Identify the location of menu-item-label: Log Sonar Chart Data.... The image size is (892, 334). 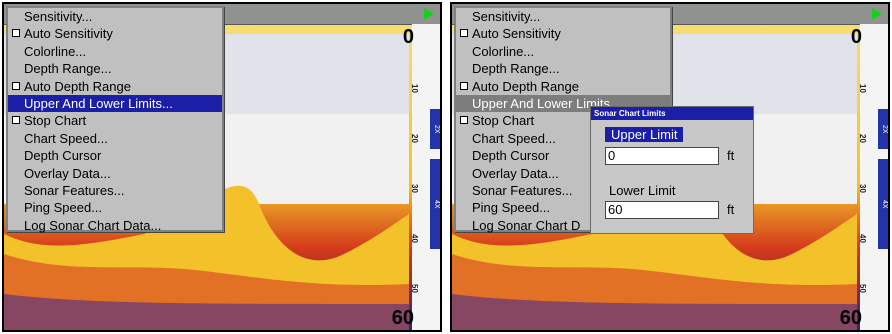
(93, 225).